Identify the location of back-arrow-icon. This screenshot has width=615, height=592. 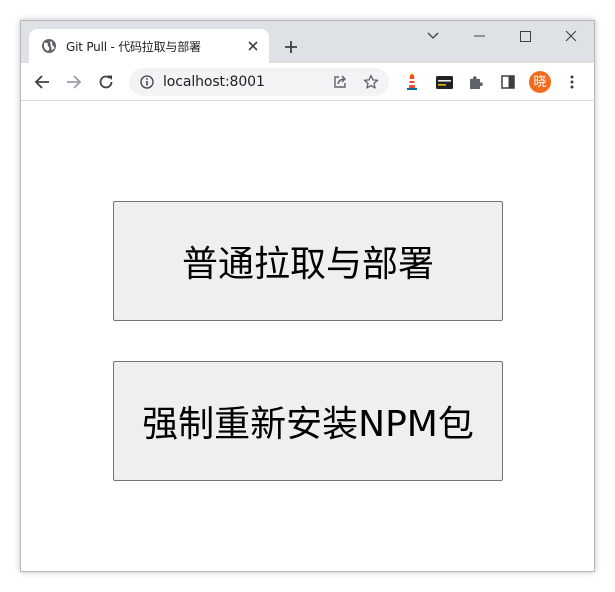
(42, 82).